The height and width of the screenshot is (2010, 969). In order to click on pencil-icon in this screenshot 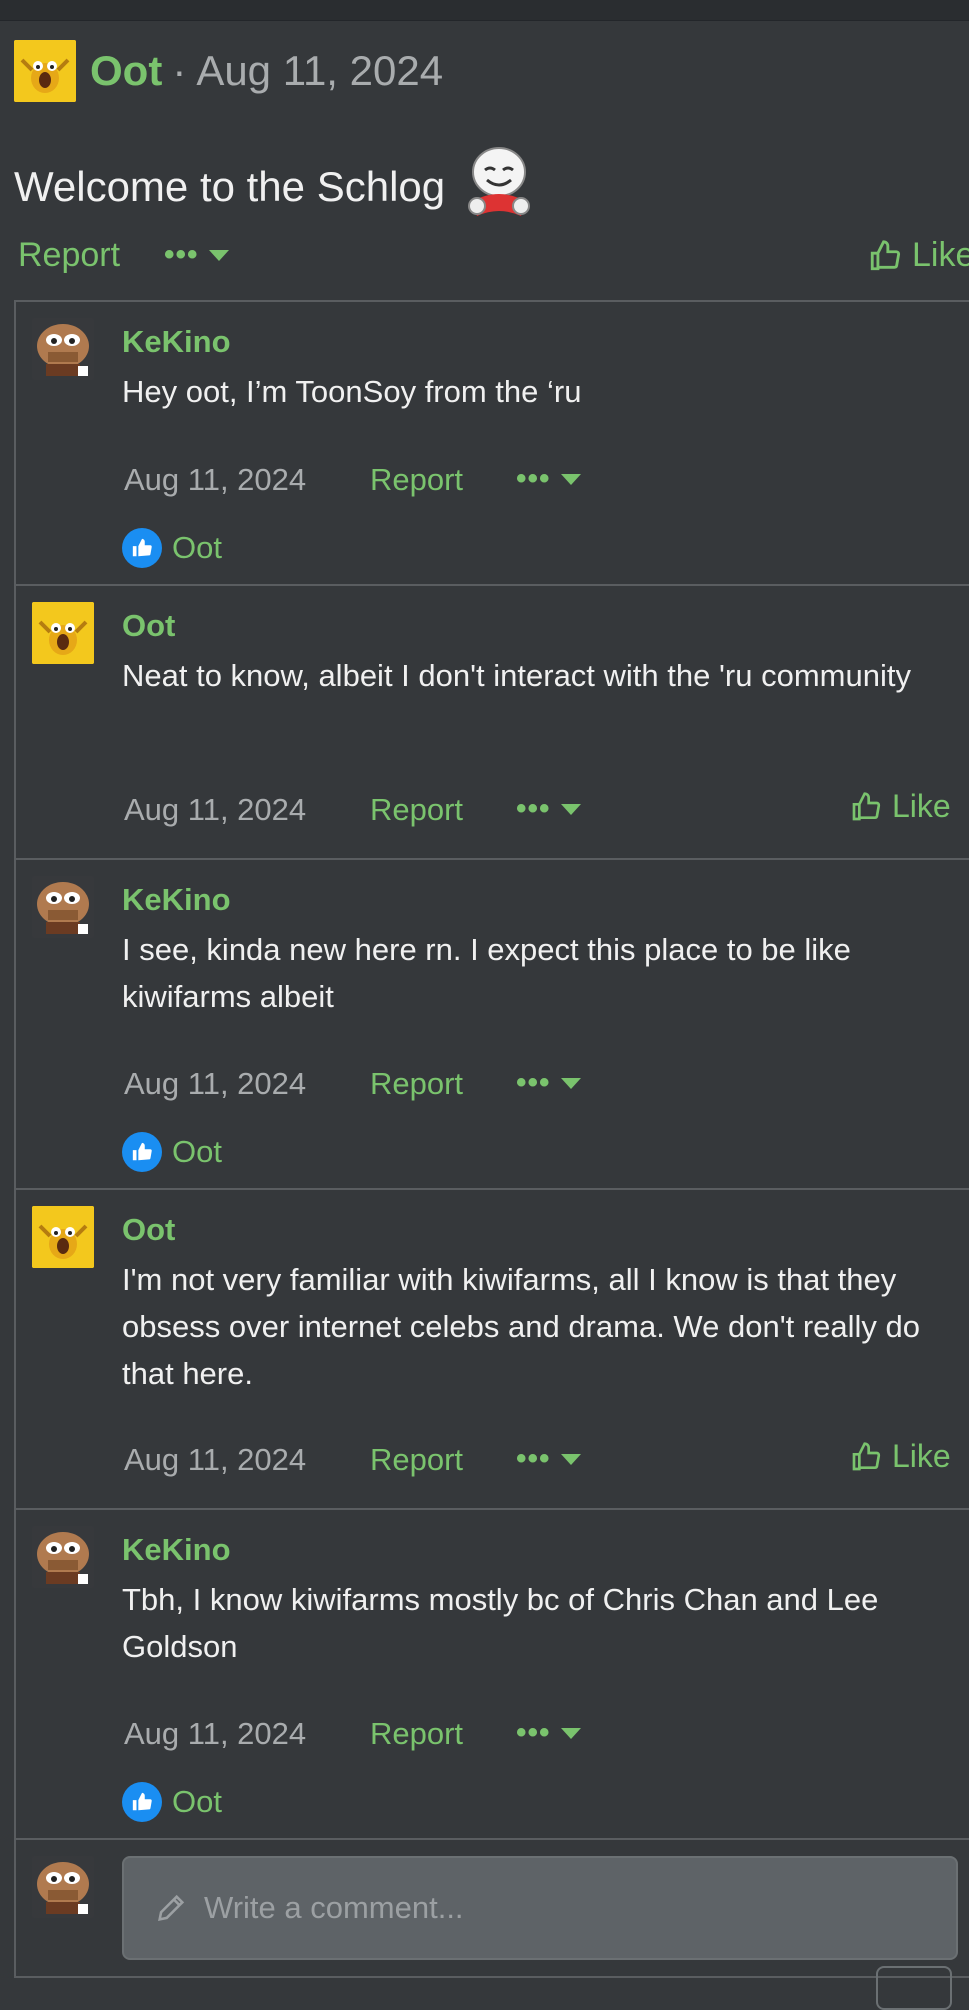, I will do `click(171, 1907)`.